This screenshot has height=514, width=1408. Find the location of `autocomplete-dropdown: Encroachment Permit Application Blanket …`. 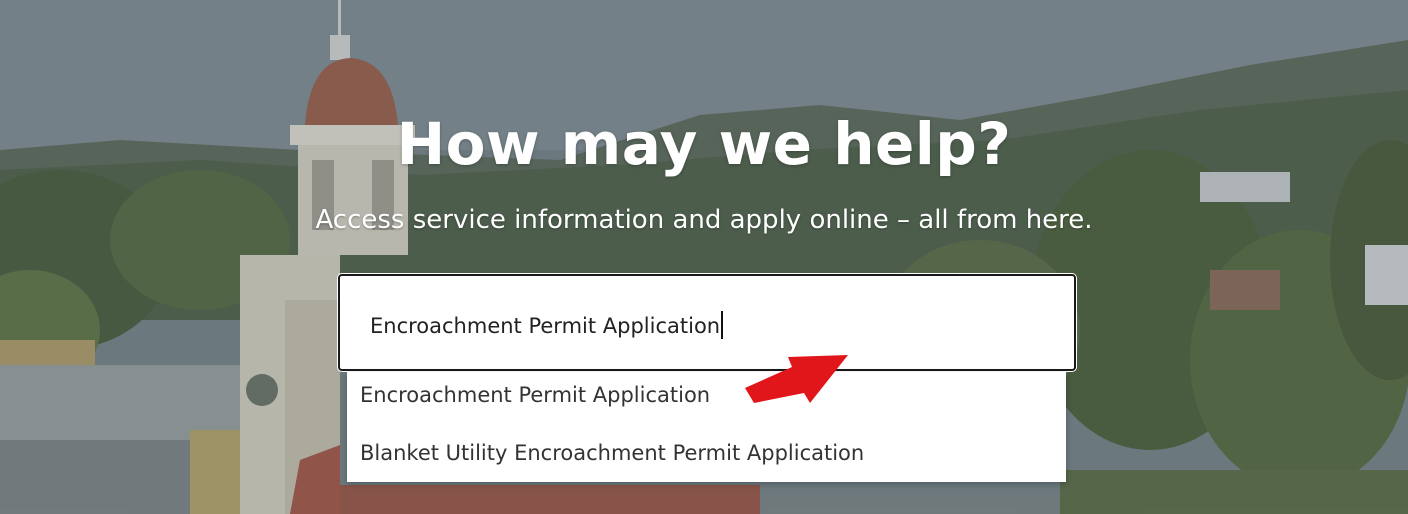

autocomplete-dropdown: Encroachment Permit Application Blanket … is located at coordinates (706, 427).